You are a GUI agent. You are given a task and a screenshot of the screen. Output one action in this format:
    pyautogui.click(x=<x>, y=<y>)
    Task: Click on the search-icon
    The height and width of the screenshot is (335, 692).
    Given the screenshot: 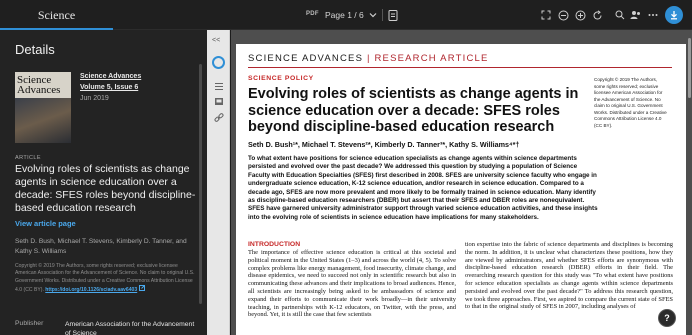 What is the action you would take?
    pyautogui.click(x=620, y=15)
    